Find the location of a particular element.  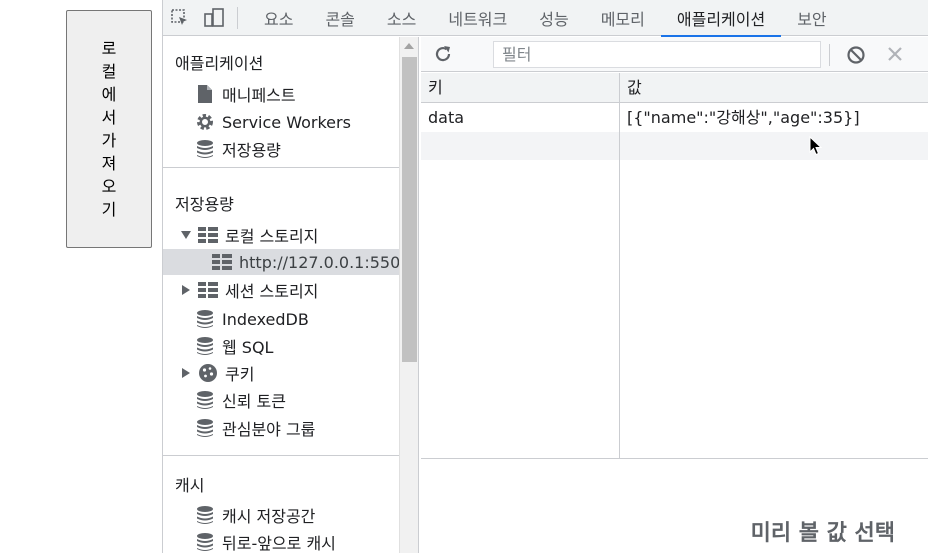

sidebar-item-label: Service Workers is located at coordinates (286, 122).